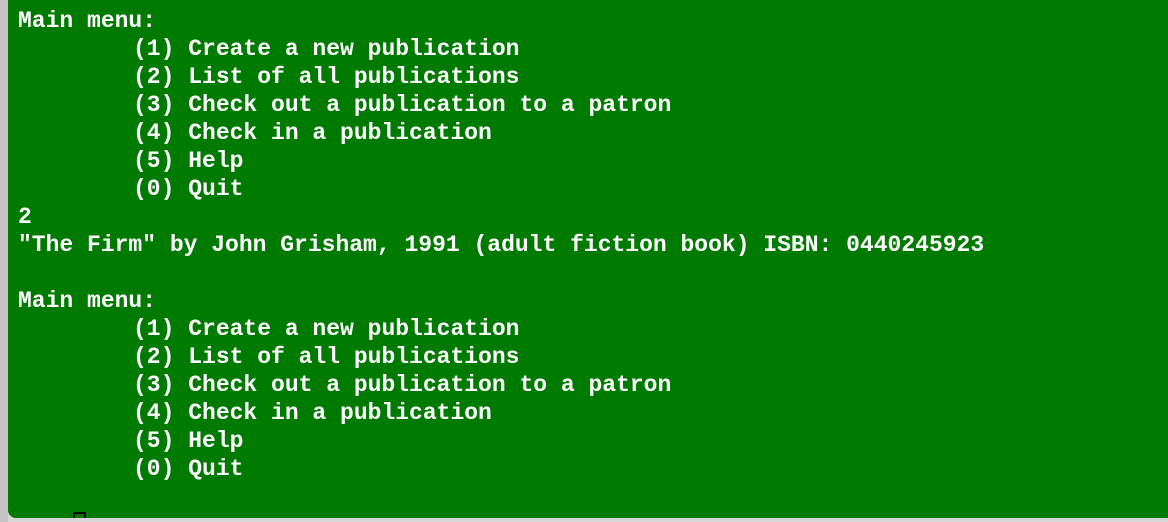 Image resolution: width=1168 pixels, height=522 pixels. Describe the element at coordinates (593, 500) in the screenshot. I see `prompt-line` at that location.